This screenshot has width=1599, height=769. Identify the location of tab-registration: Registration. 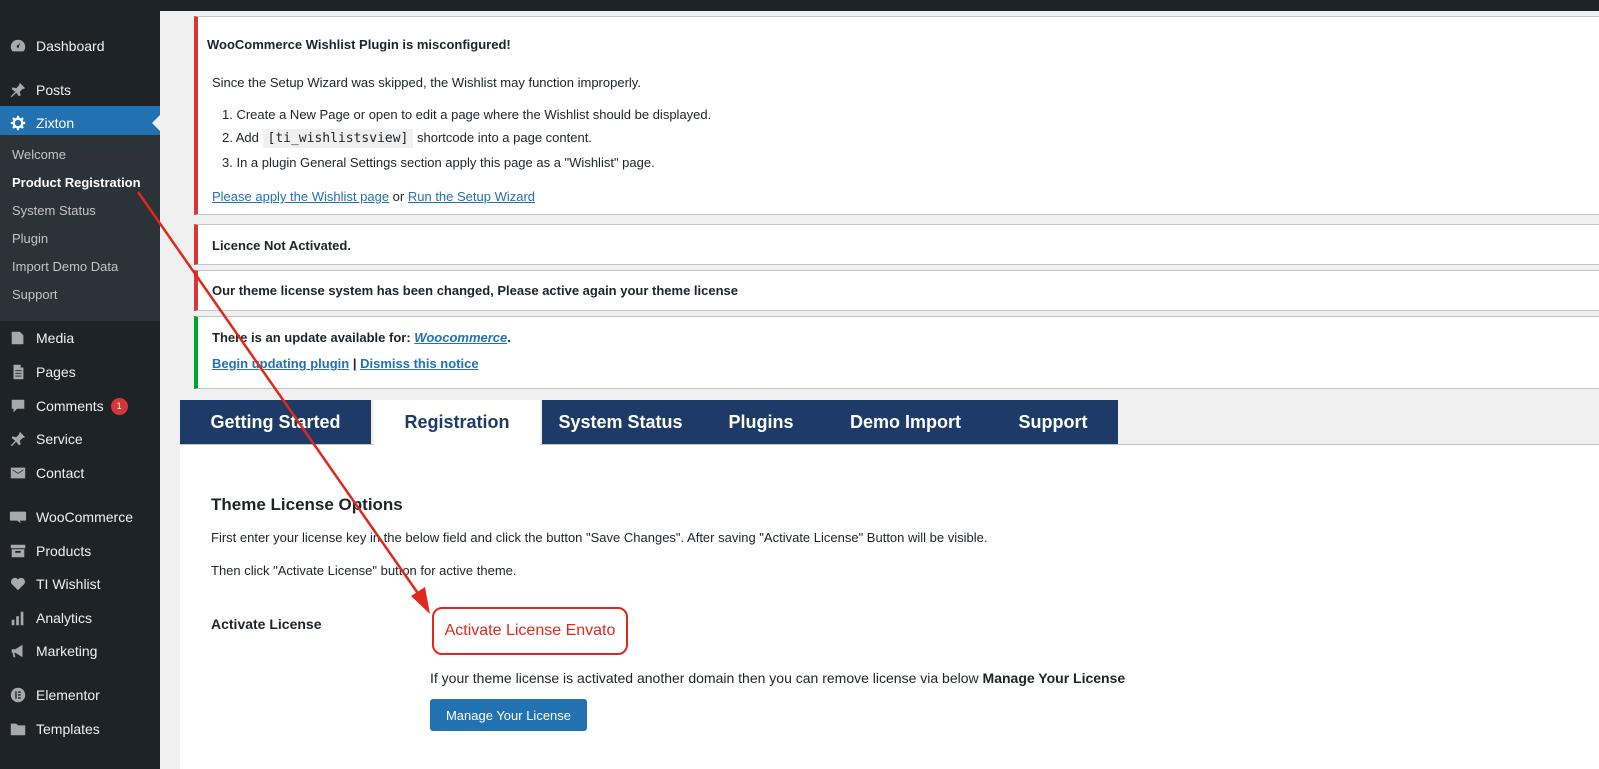
(457, 422).